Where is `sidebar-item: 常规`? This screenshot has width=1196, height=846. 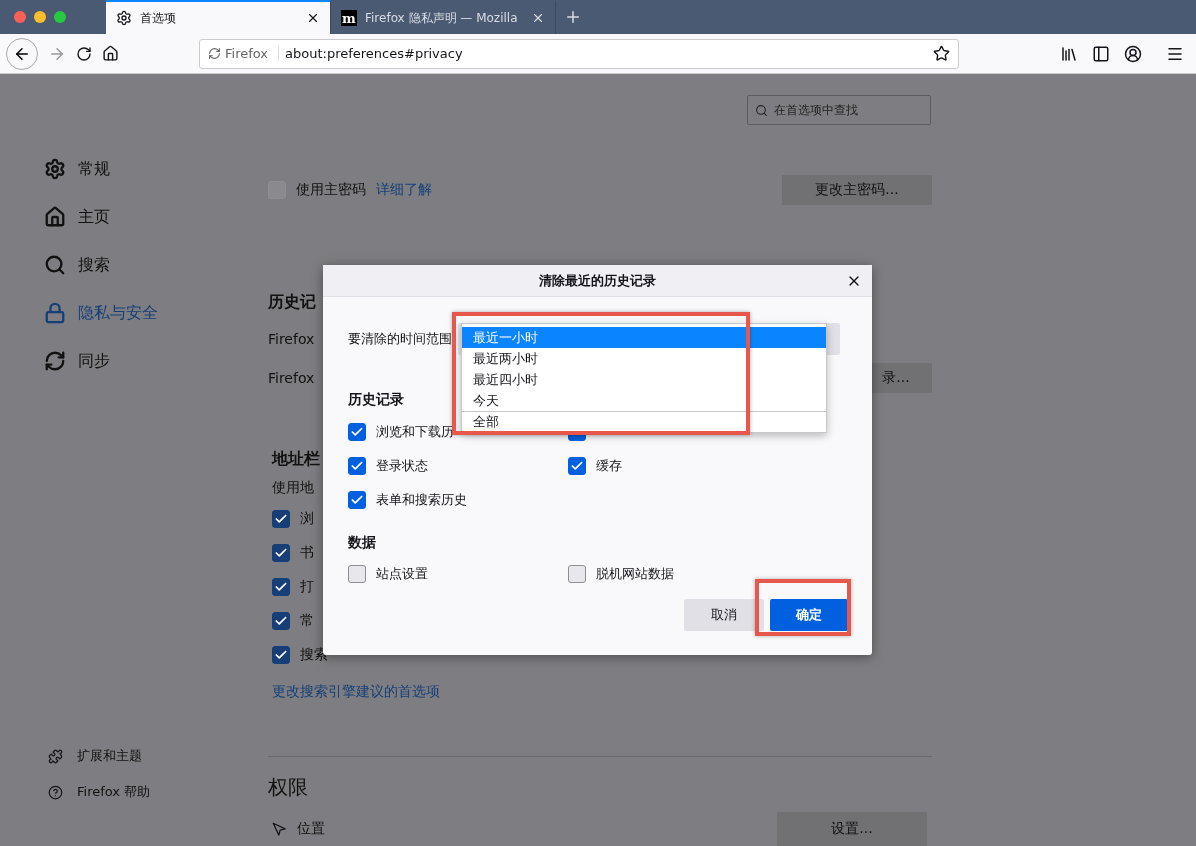
sidebar-item: 常规 is located at coordinates (156, 169).